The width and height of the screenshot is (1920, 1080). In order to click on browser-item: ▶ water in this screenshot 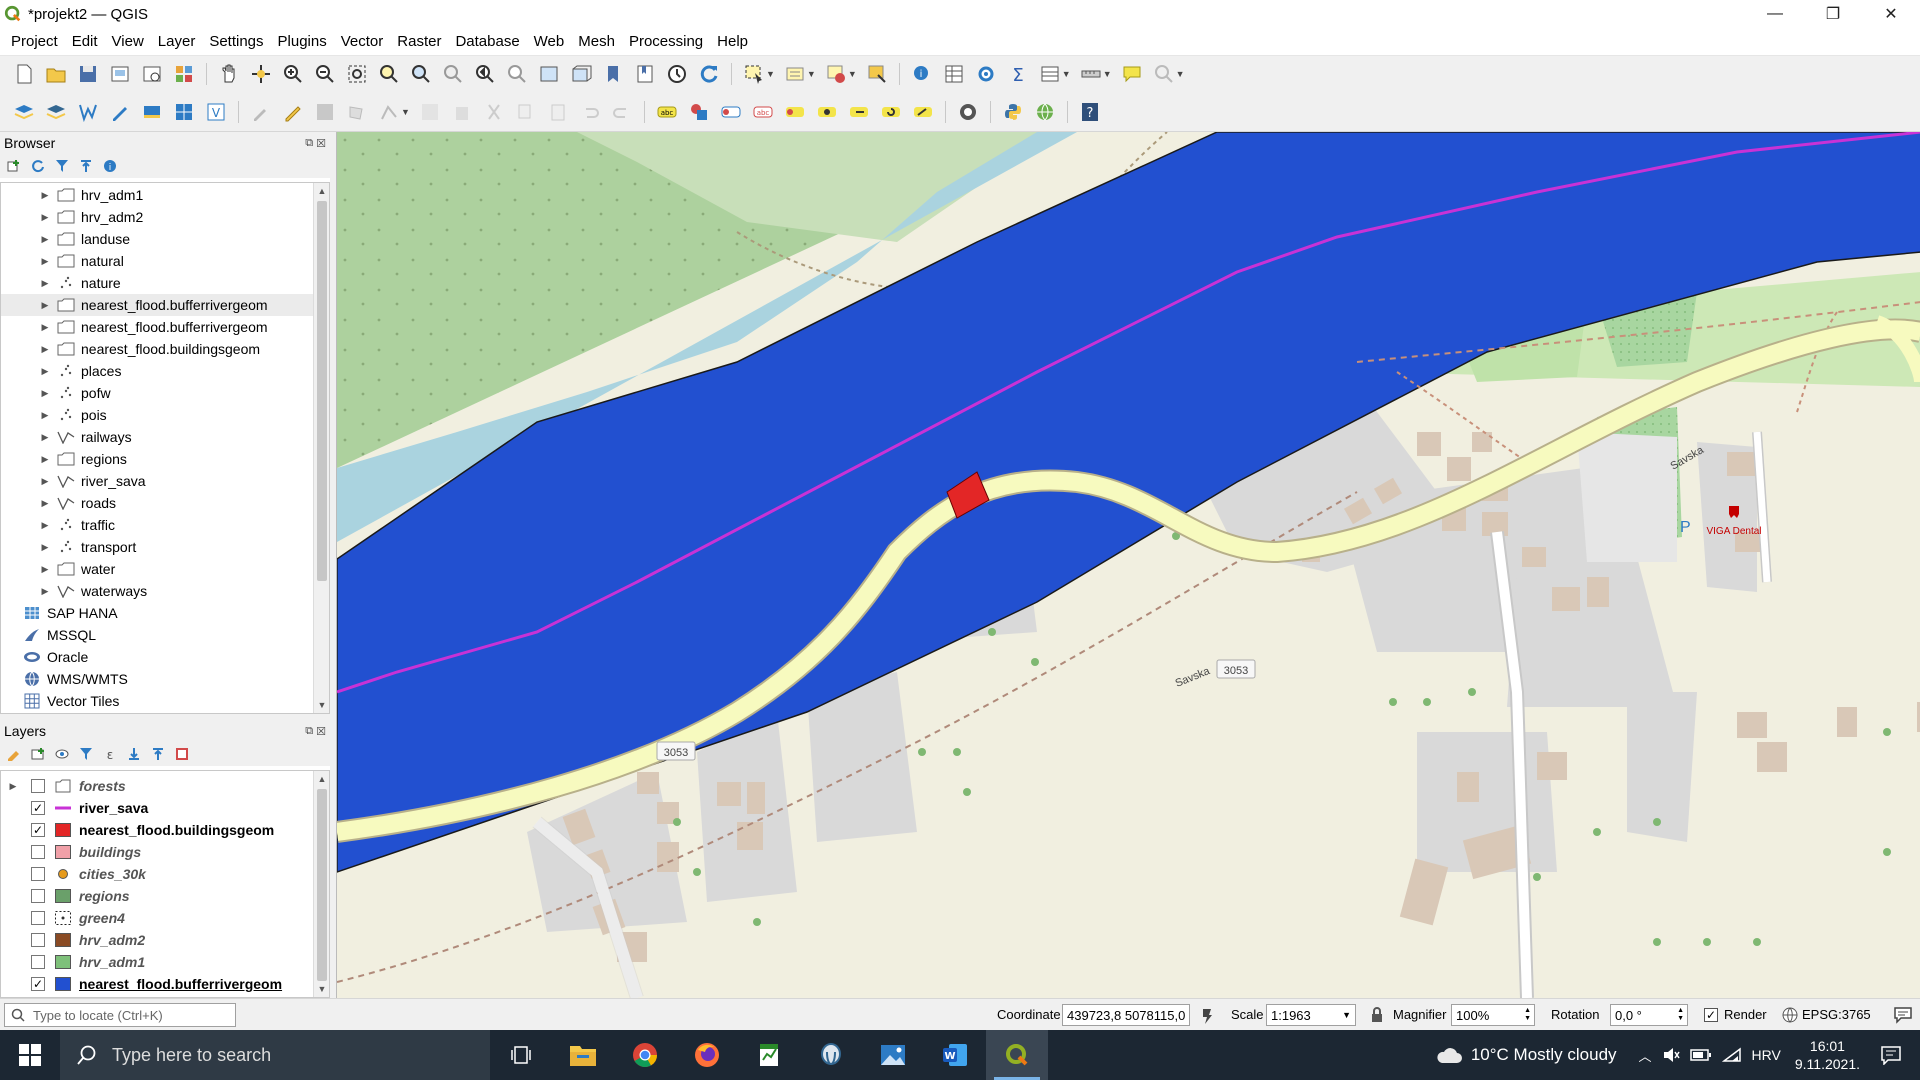, I will do `click(165, 569)`.